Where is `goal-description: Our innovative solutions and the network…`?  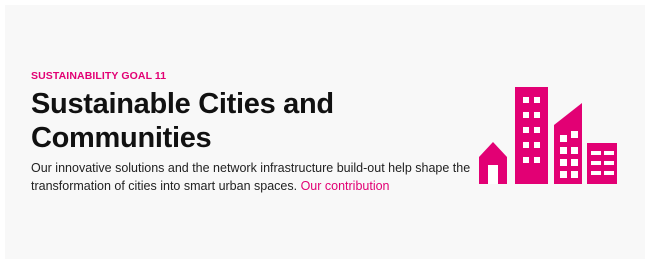
goal-description: Our innovative solutions and the network… is located at coordinates (251, 177).